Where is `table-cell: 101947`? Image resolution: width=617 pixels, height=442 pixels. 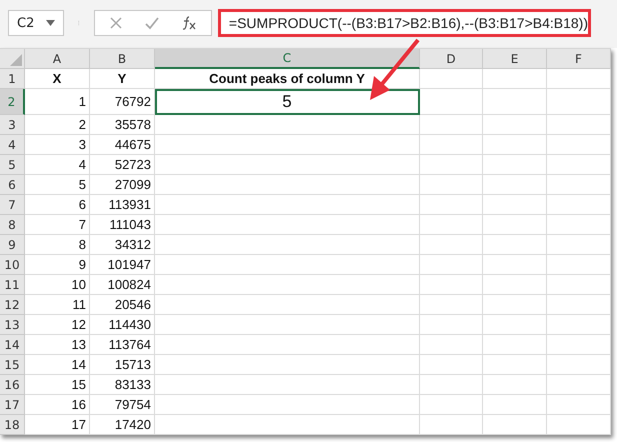 table-cell: 101947 is located at coordinates (122, 265).